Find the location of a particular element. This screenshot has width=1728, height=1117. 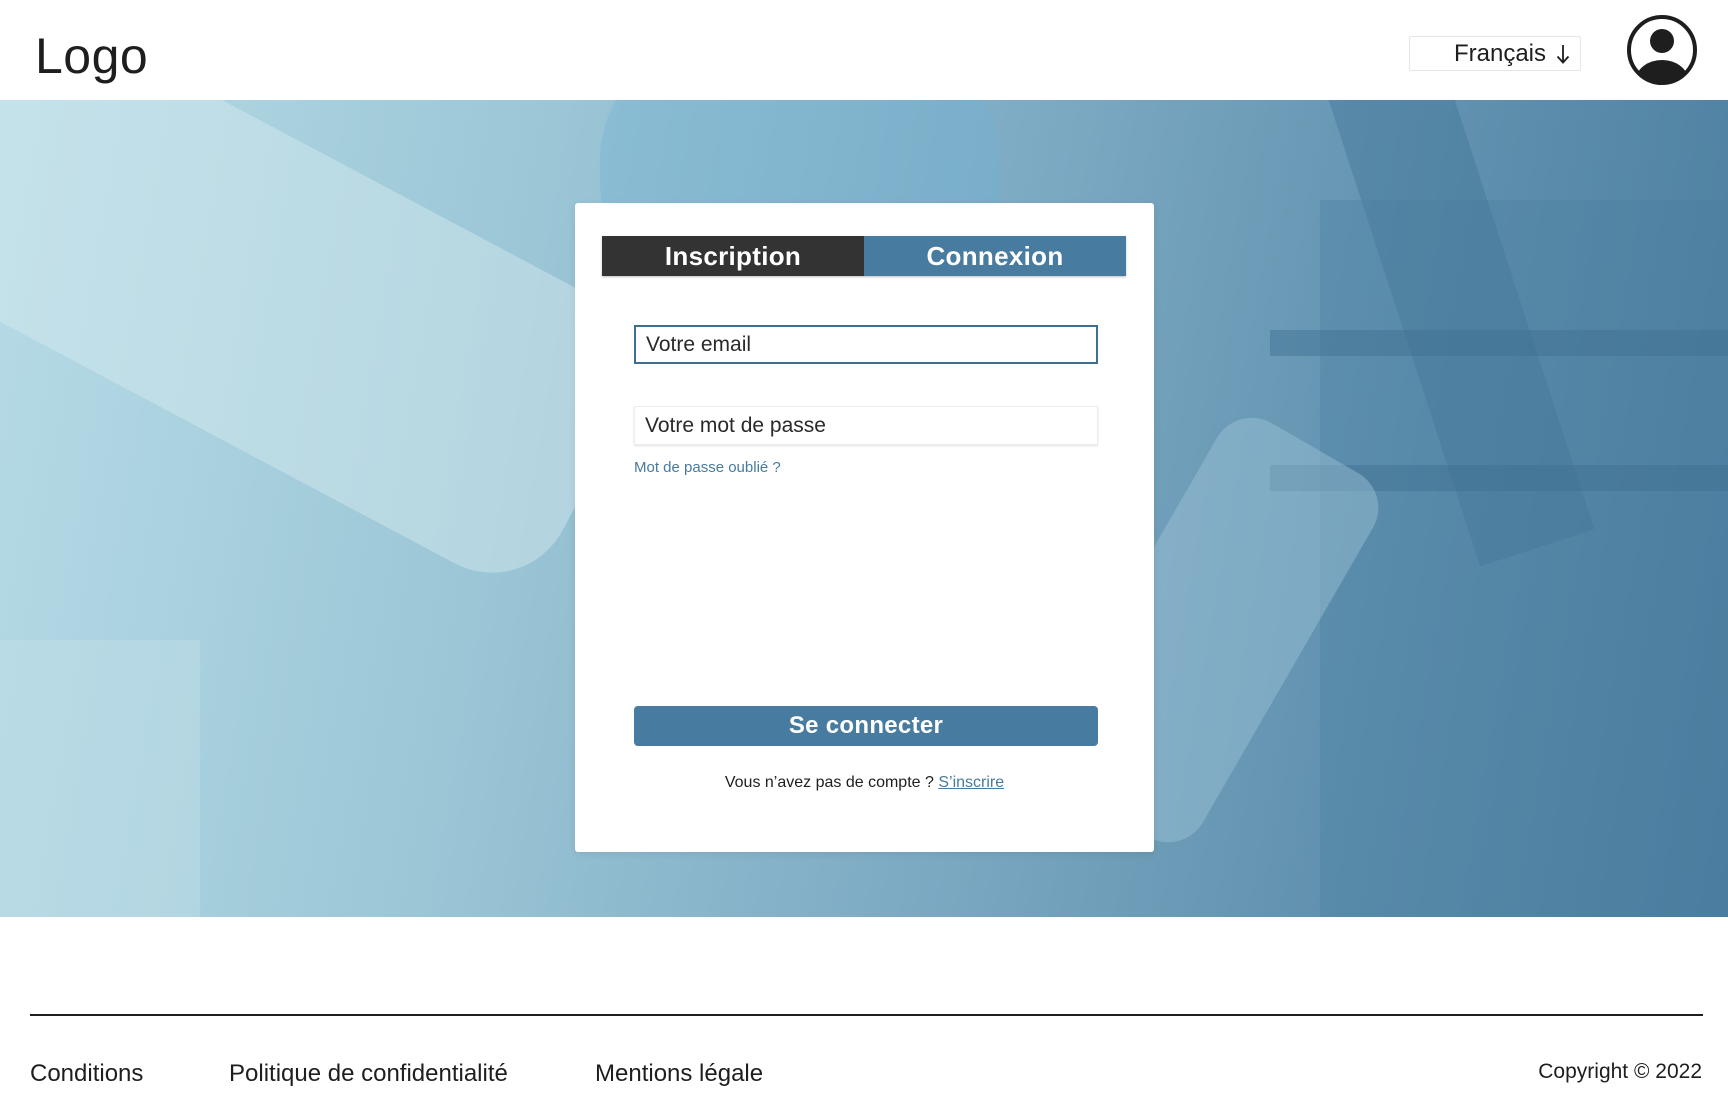

signup-link: S’inscrire is located at coordinates (971, 782).